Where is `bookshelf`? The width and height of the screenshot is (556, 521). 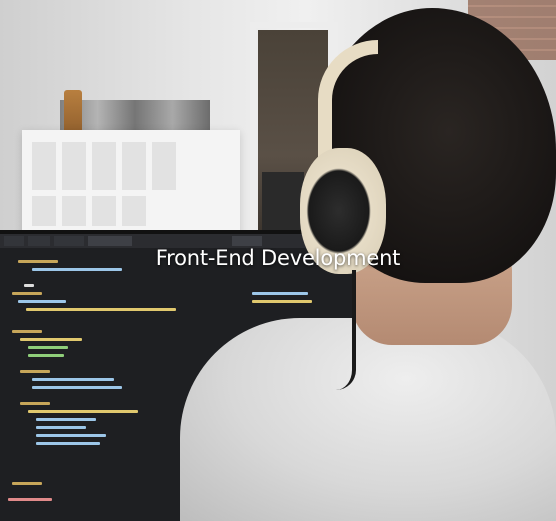 bookshelf is located at coordinates (131, 185).